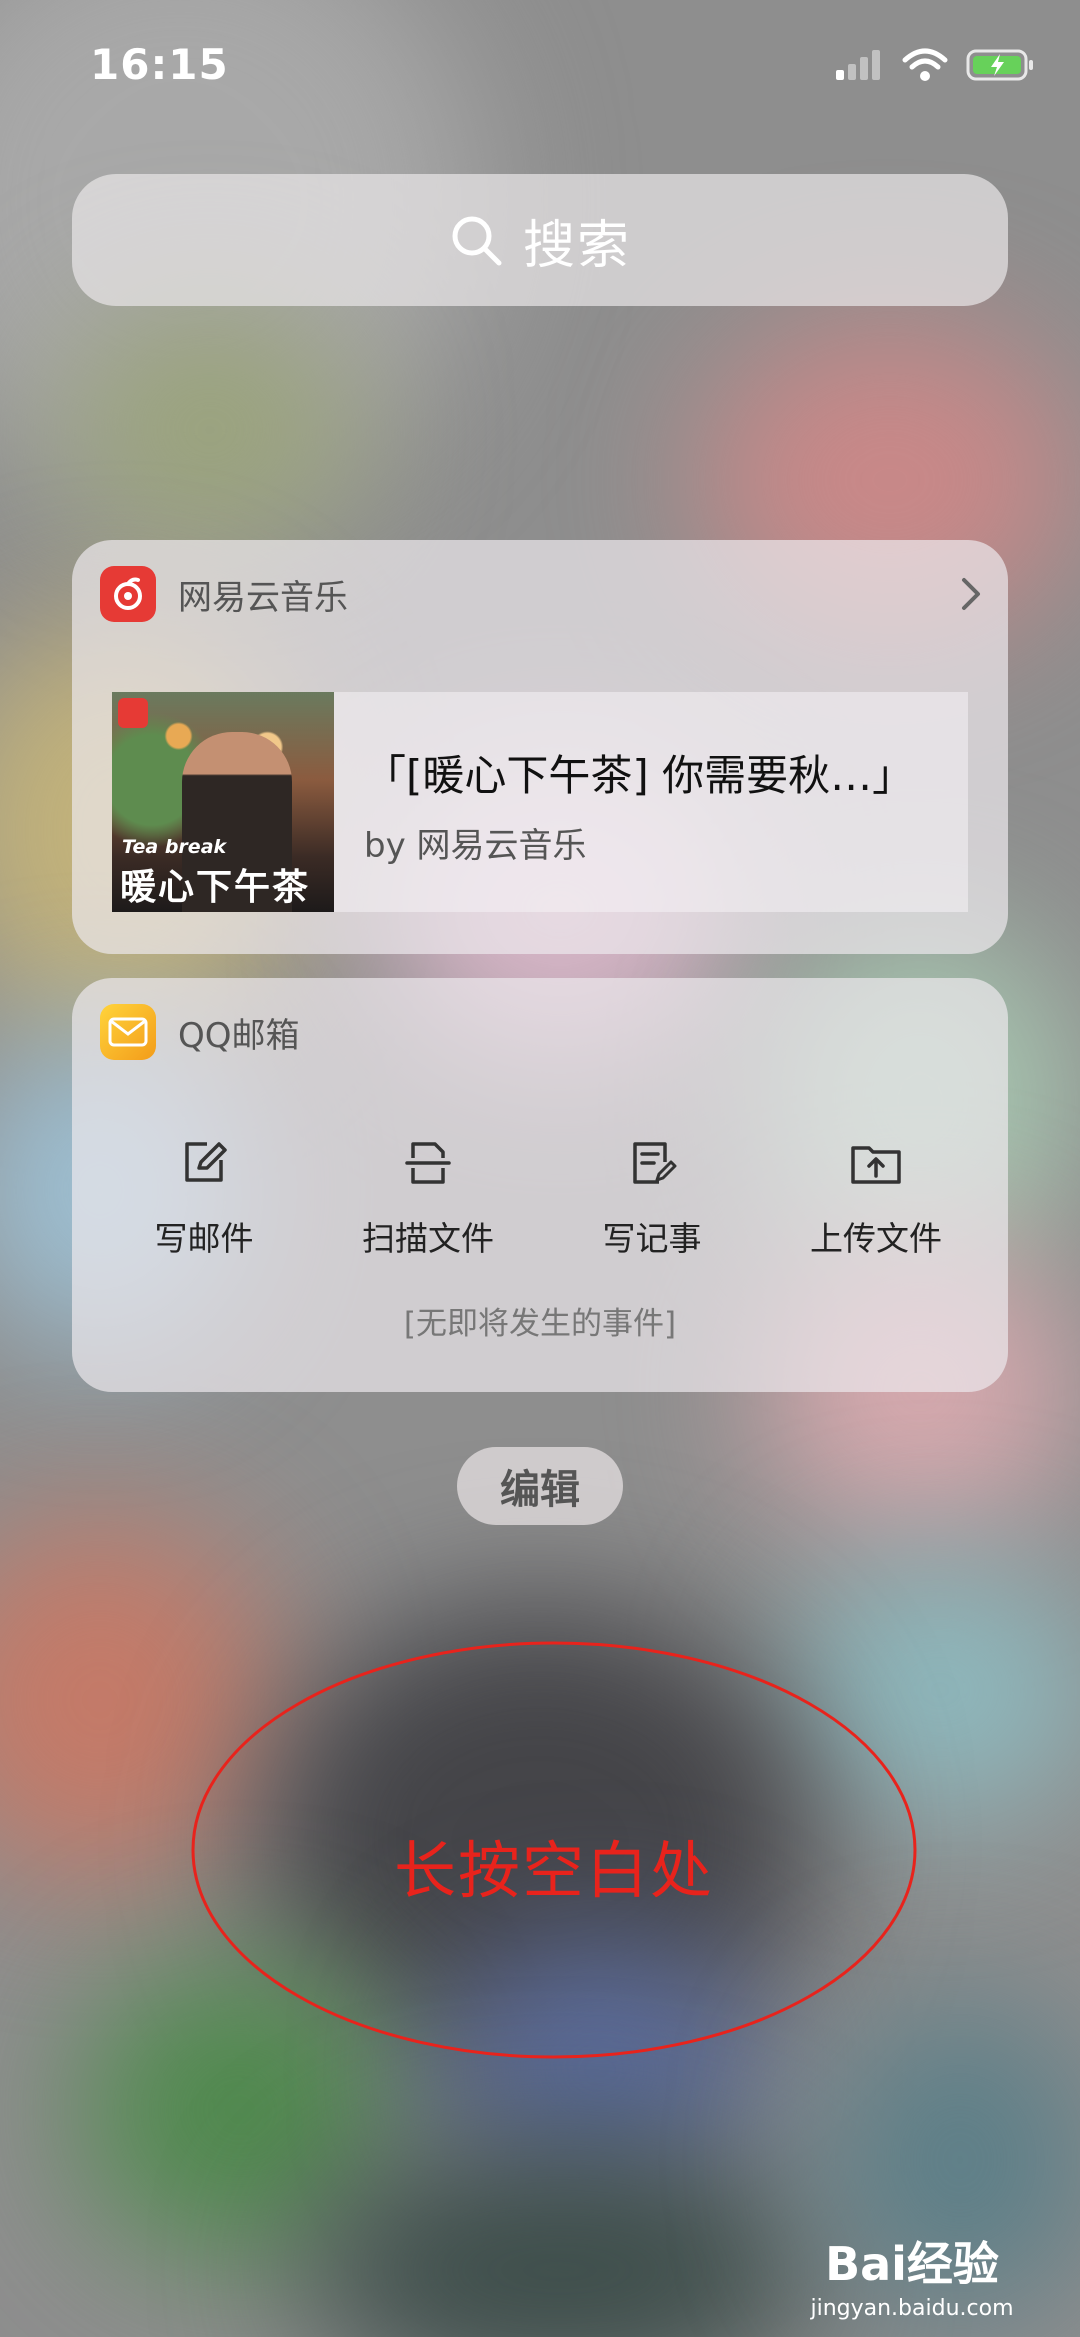  I want to click on netease-badge-icon, so click(133, 713).